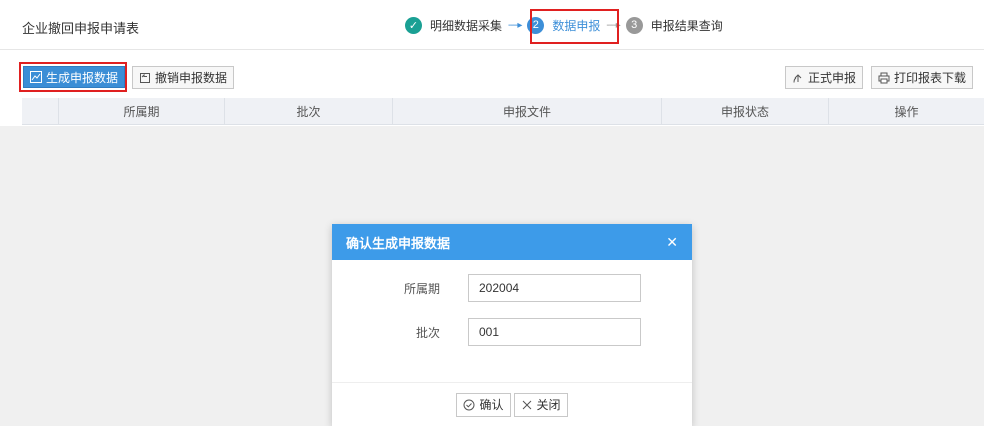  I want to click on close-icon: ✕, so click(672, 242).